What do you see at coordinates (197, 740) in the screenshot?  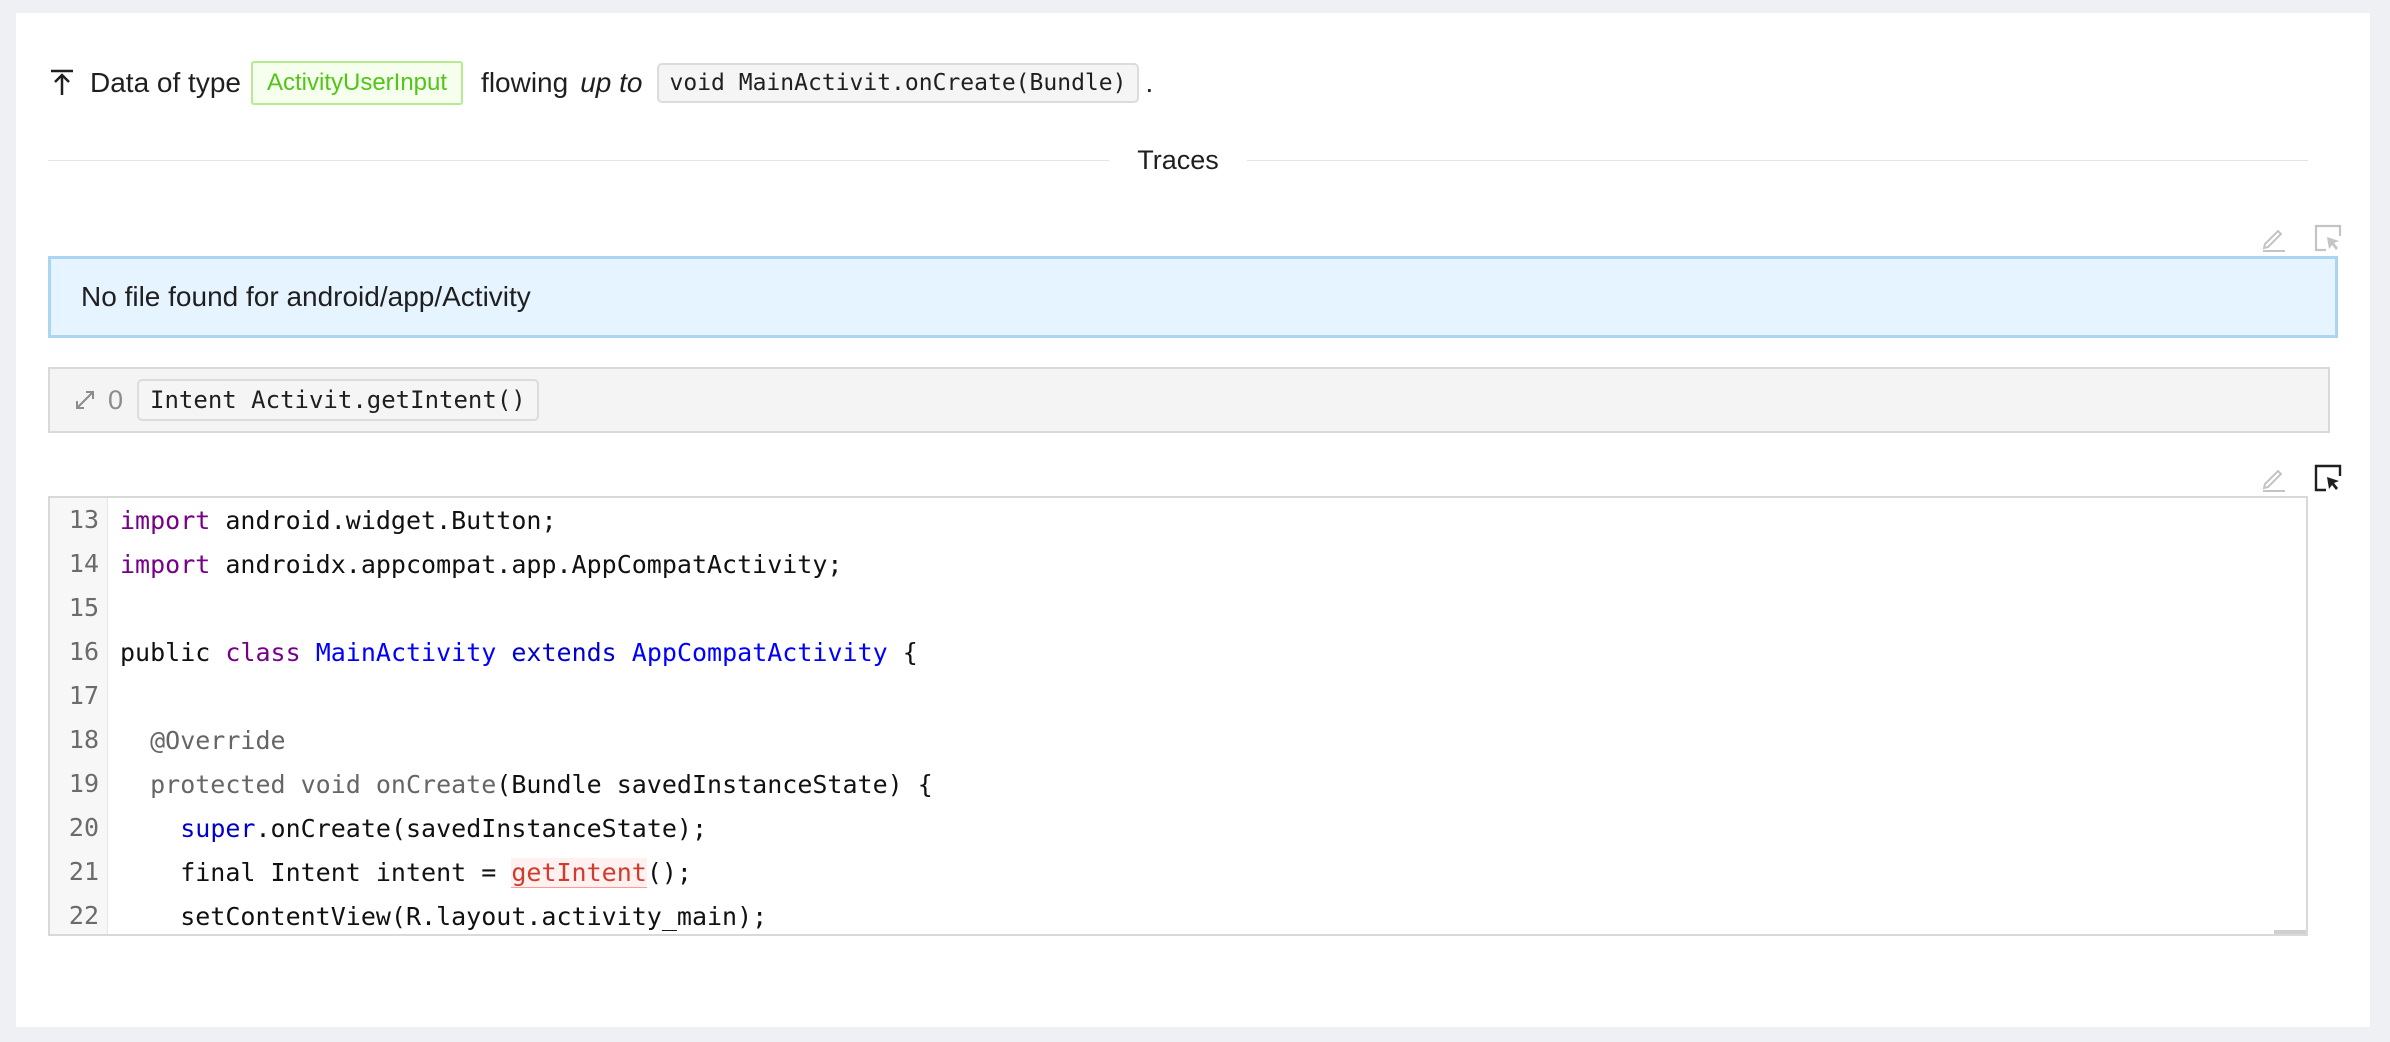 I see `code-text: @Override` at bounding box center [197, 740].